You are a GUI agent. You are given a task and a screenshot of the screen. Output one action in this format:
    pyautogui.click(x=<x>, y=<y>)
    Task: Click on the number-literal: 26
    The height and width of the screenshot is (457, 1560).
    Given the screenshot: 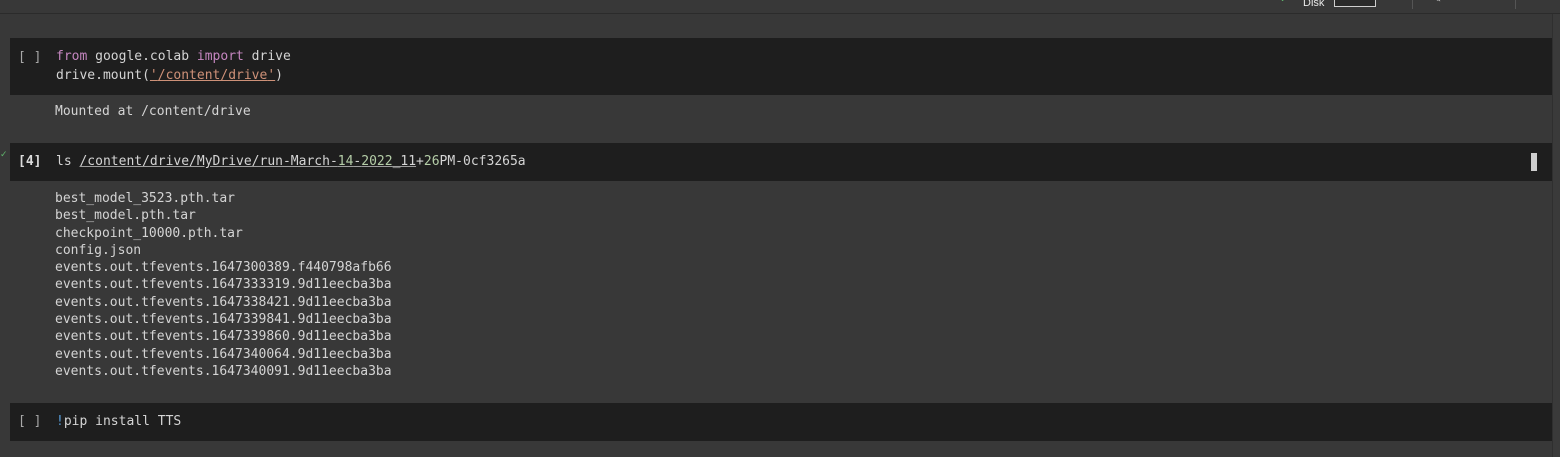 What is the action you would take?
    pyautogui.click(x=431, y=161)
    